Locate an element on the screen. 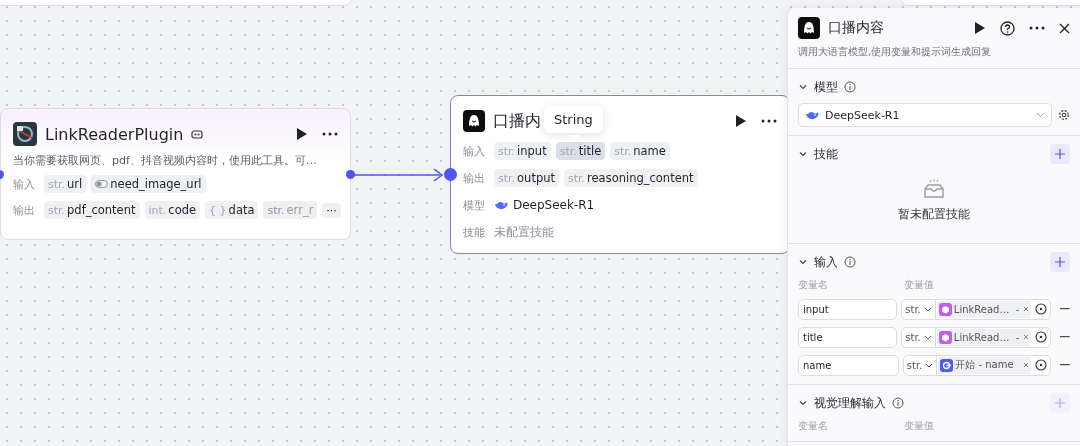  empty-message: 暂未配置技能 is located at coordinates (934, 214).